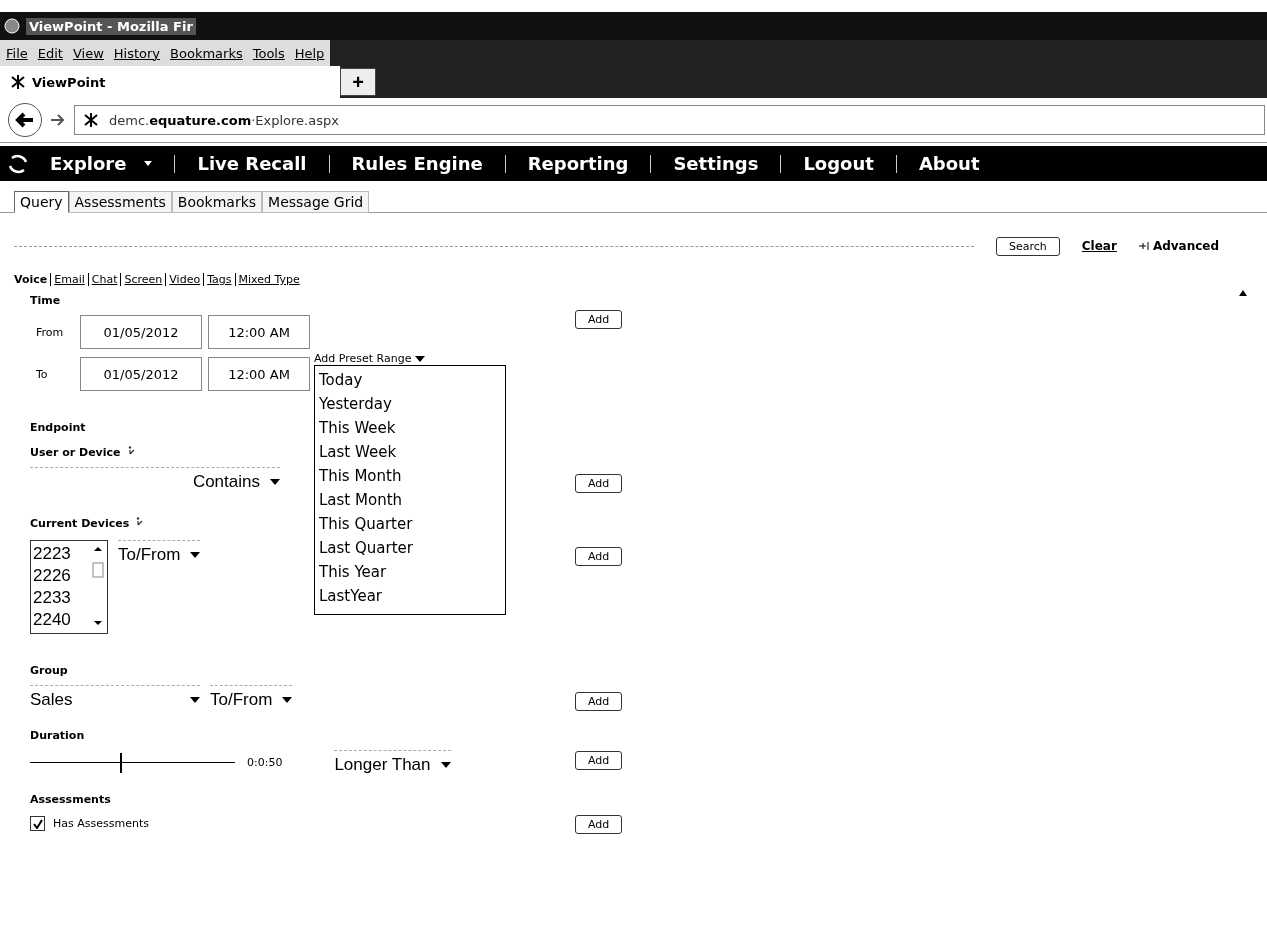  I want to click on menu-item: Bookmarks, so click(206, 53).